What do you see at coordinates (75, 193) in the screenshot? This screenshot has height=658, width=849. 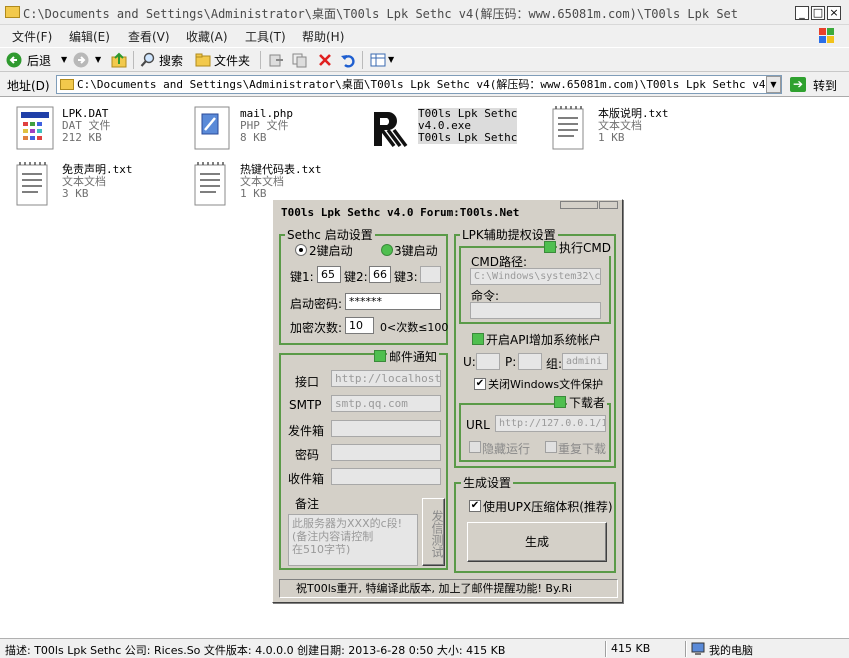 I see `file-size: 3 KB` at bounding box center [75, 193].